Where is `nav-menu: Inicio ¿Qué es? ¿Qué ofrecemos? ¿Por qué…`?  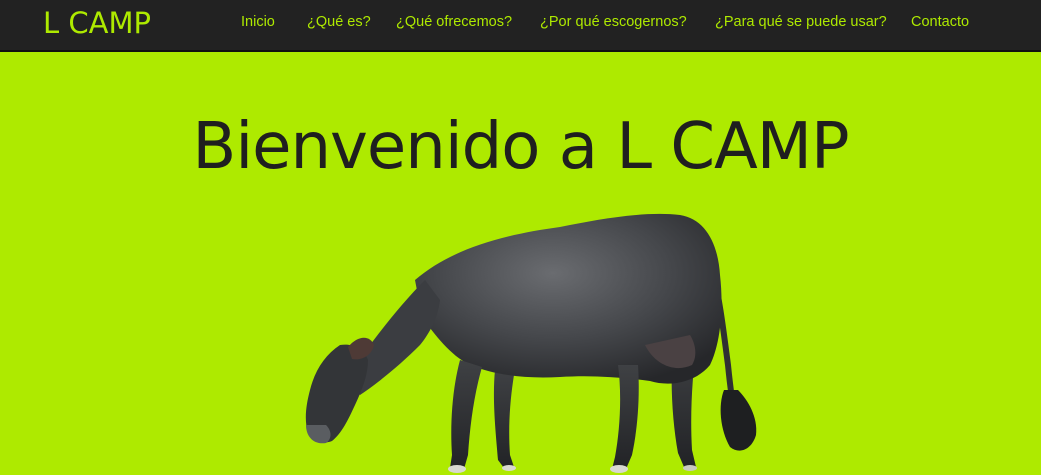
nav-menu: Inicio ¿Qué es? ¿Qué ofrecemos? ¿Por qué… is located at coordinates (520, 22).